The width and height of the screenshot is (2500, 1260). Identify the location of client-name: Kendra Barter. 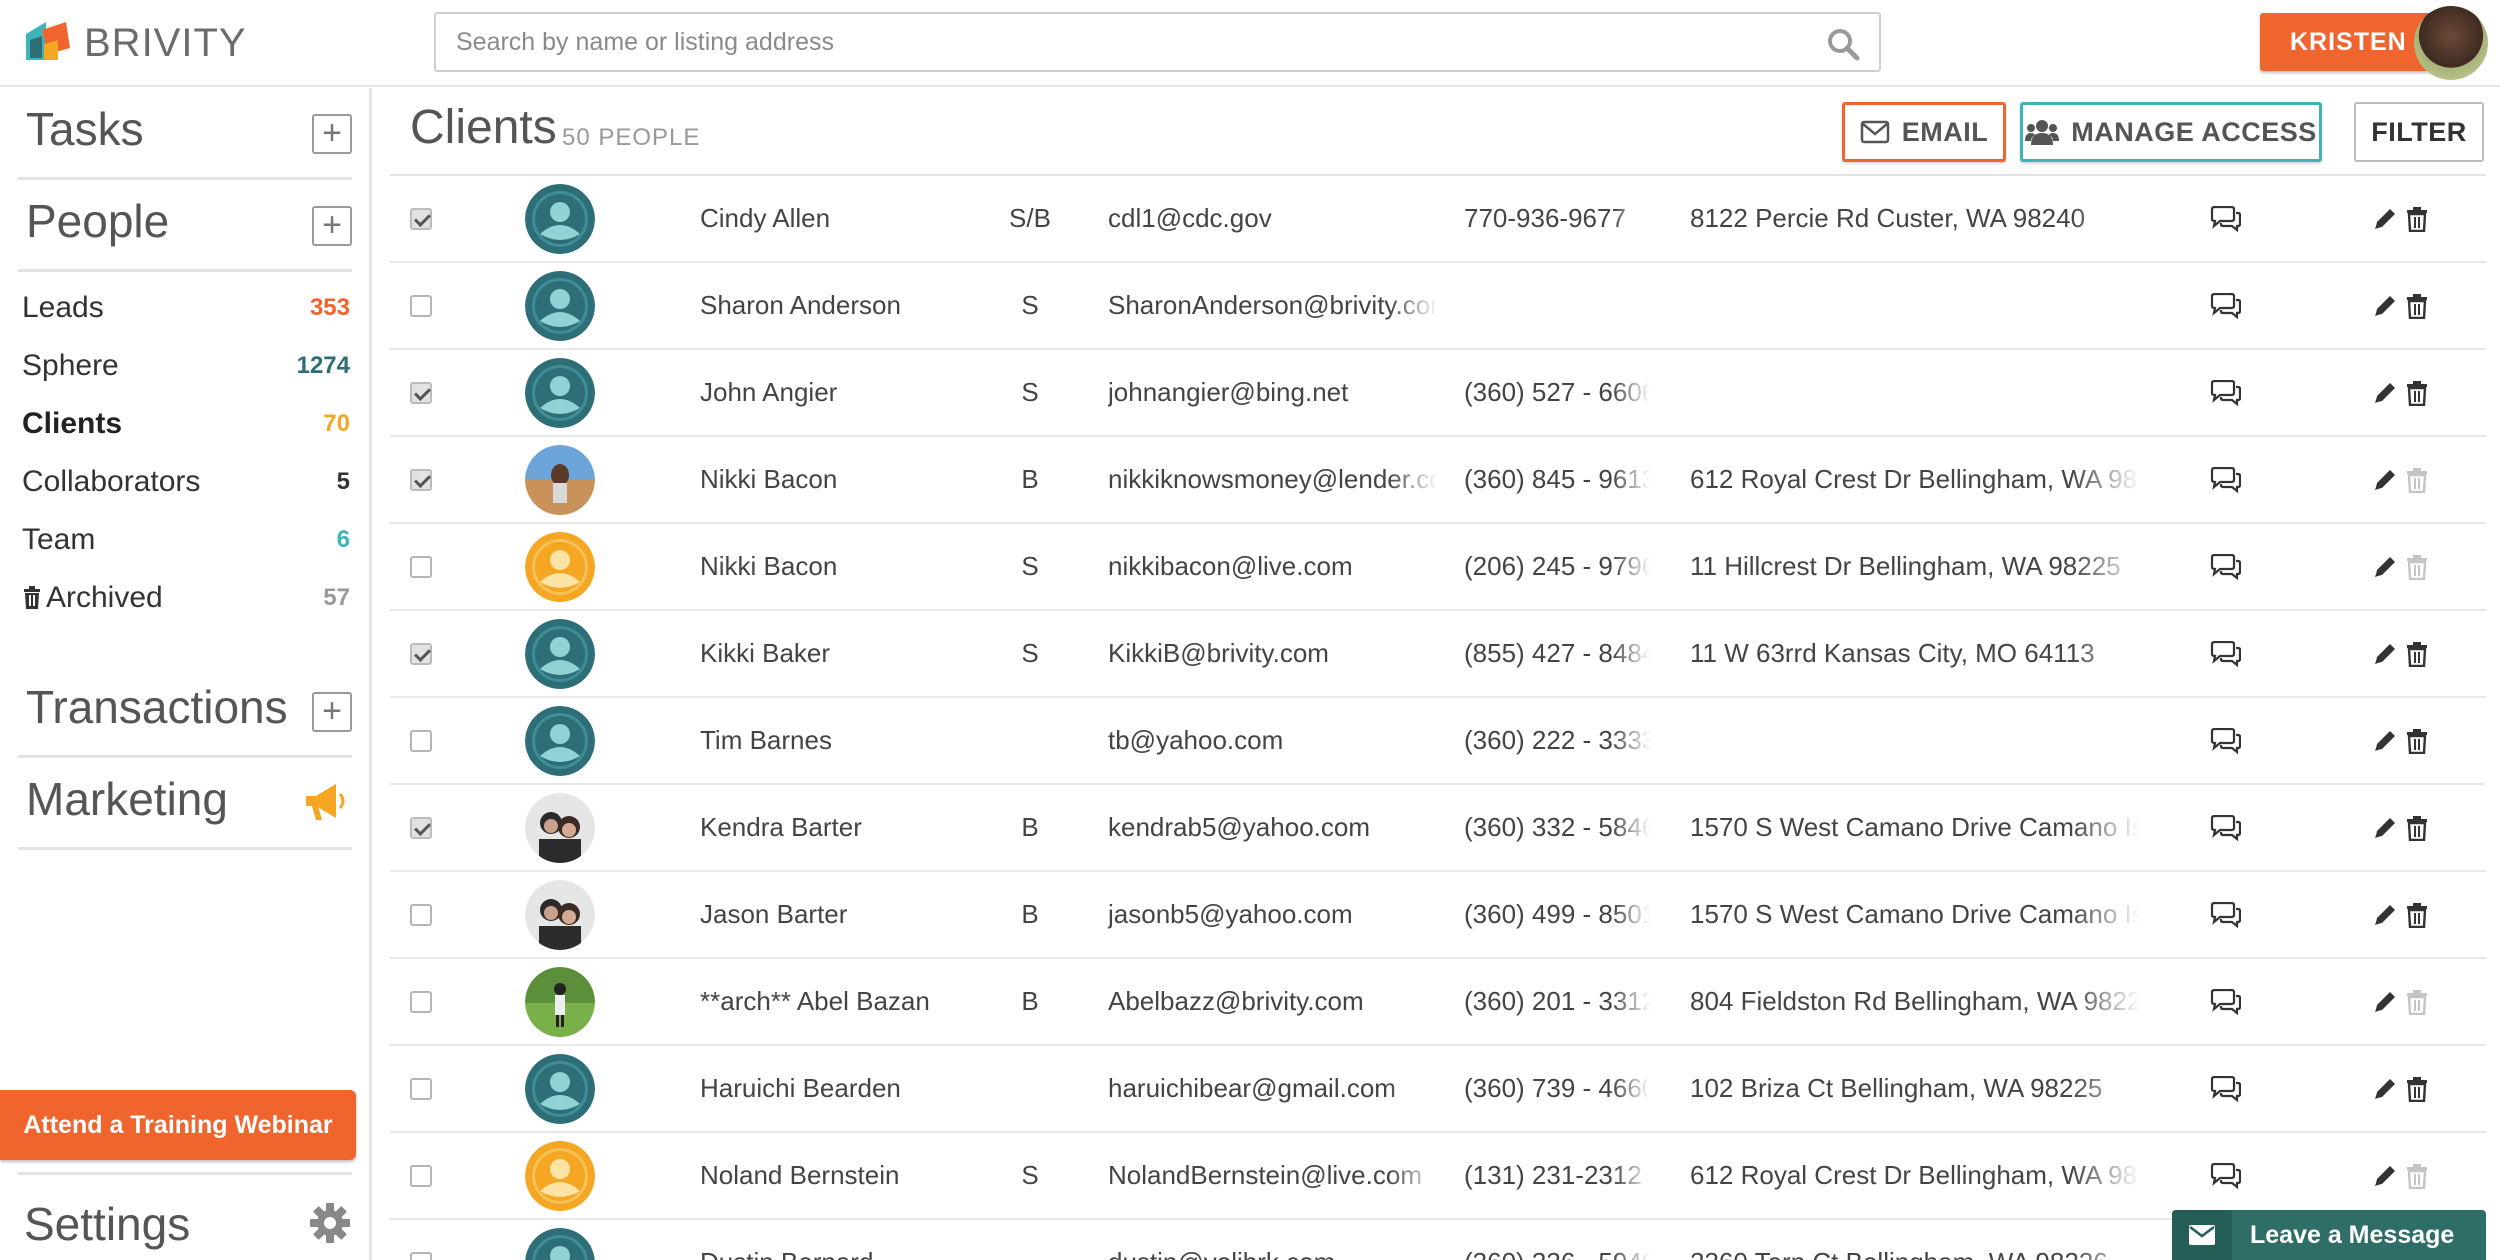
(825, 827).